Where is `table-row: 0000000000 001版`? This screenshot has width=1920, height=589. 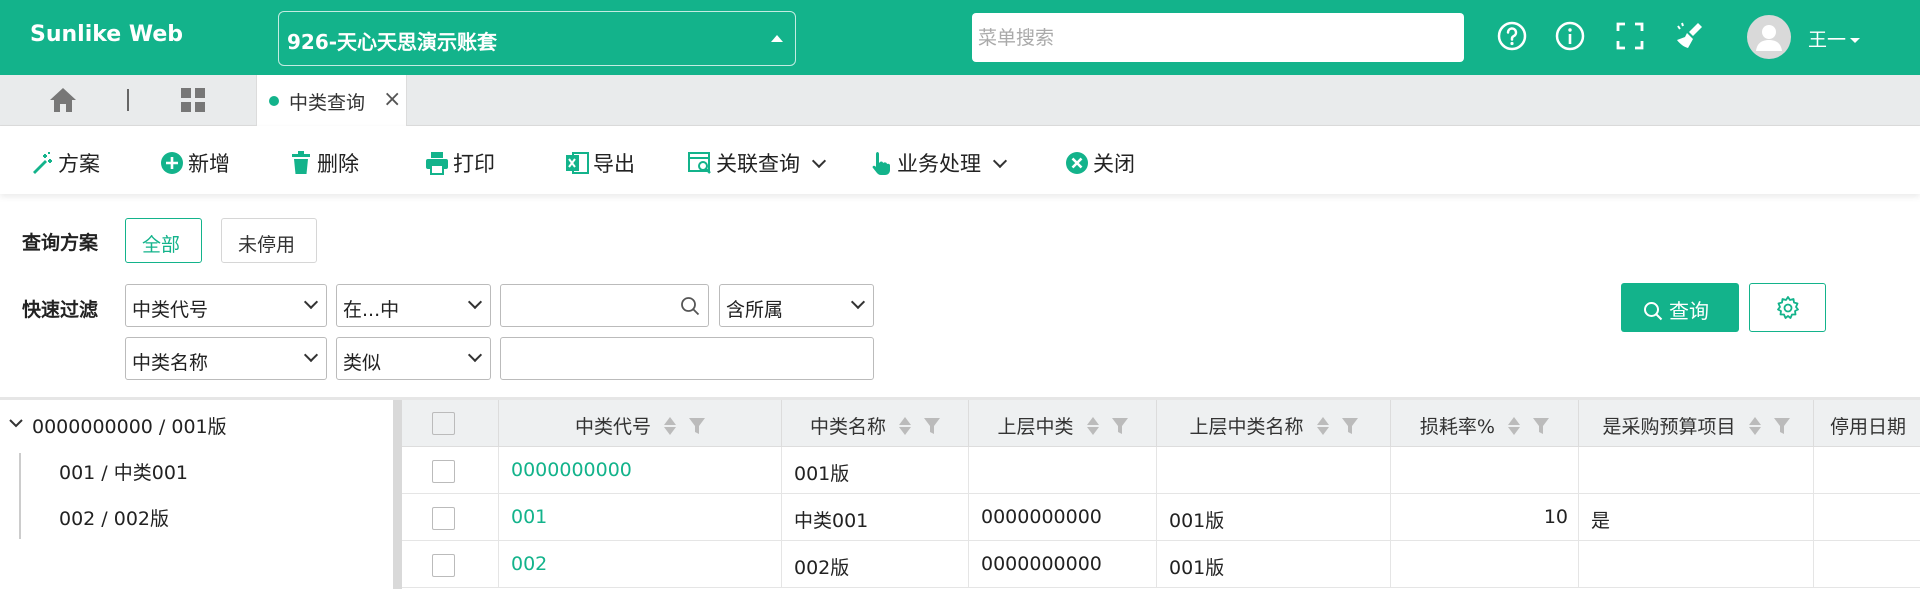 table-row: 0000000000 001版 is located at coordinates (1161, 470).